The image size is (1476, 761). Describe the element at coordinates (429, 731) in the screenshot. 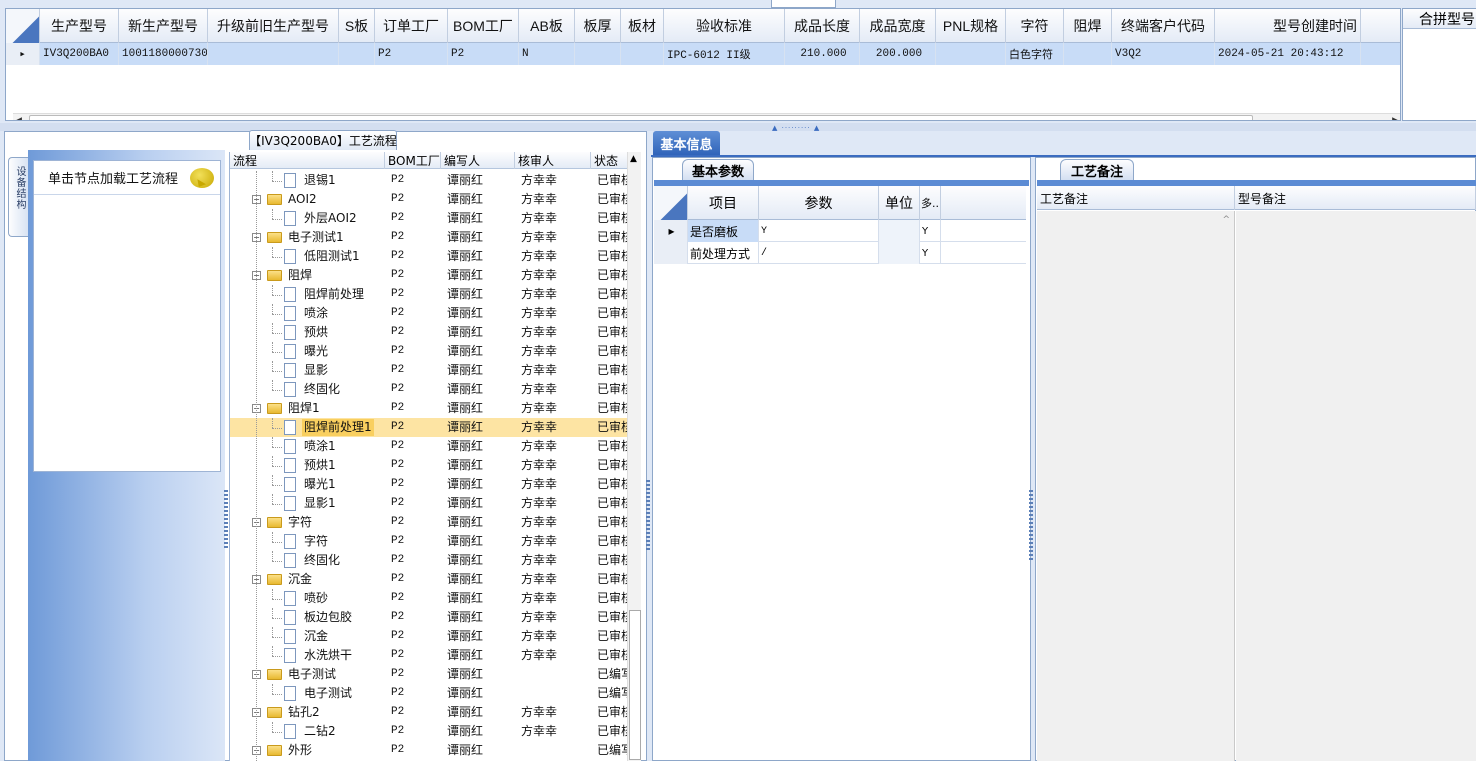

I see `tree-row: 二钻2 P2 谭丽红 方幸幸 已审核` at that location.